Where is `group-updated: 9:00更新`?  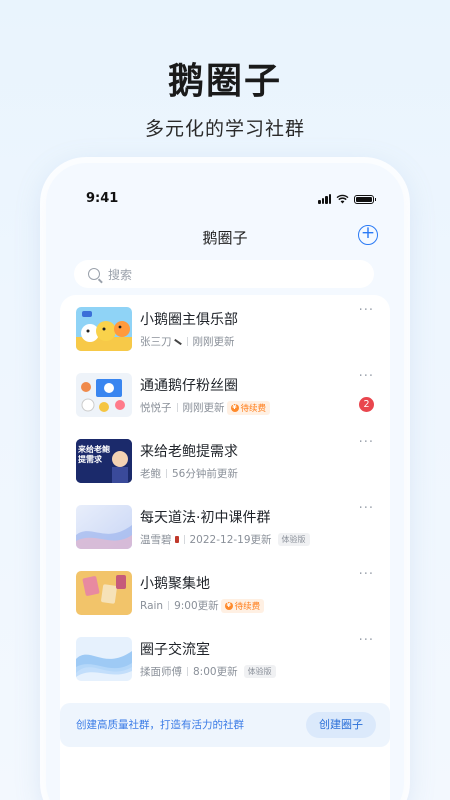
group-updated: 9:00更新 is located at coordinates (196, 606).